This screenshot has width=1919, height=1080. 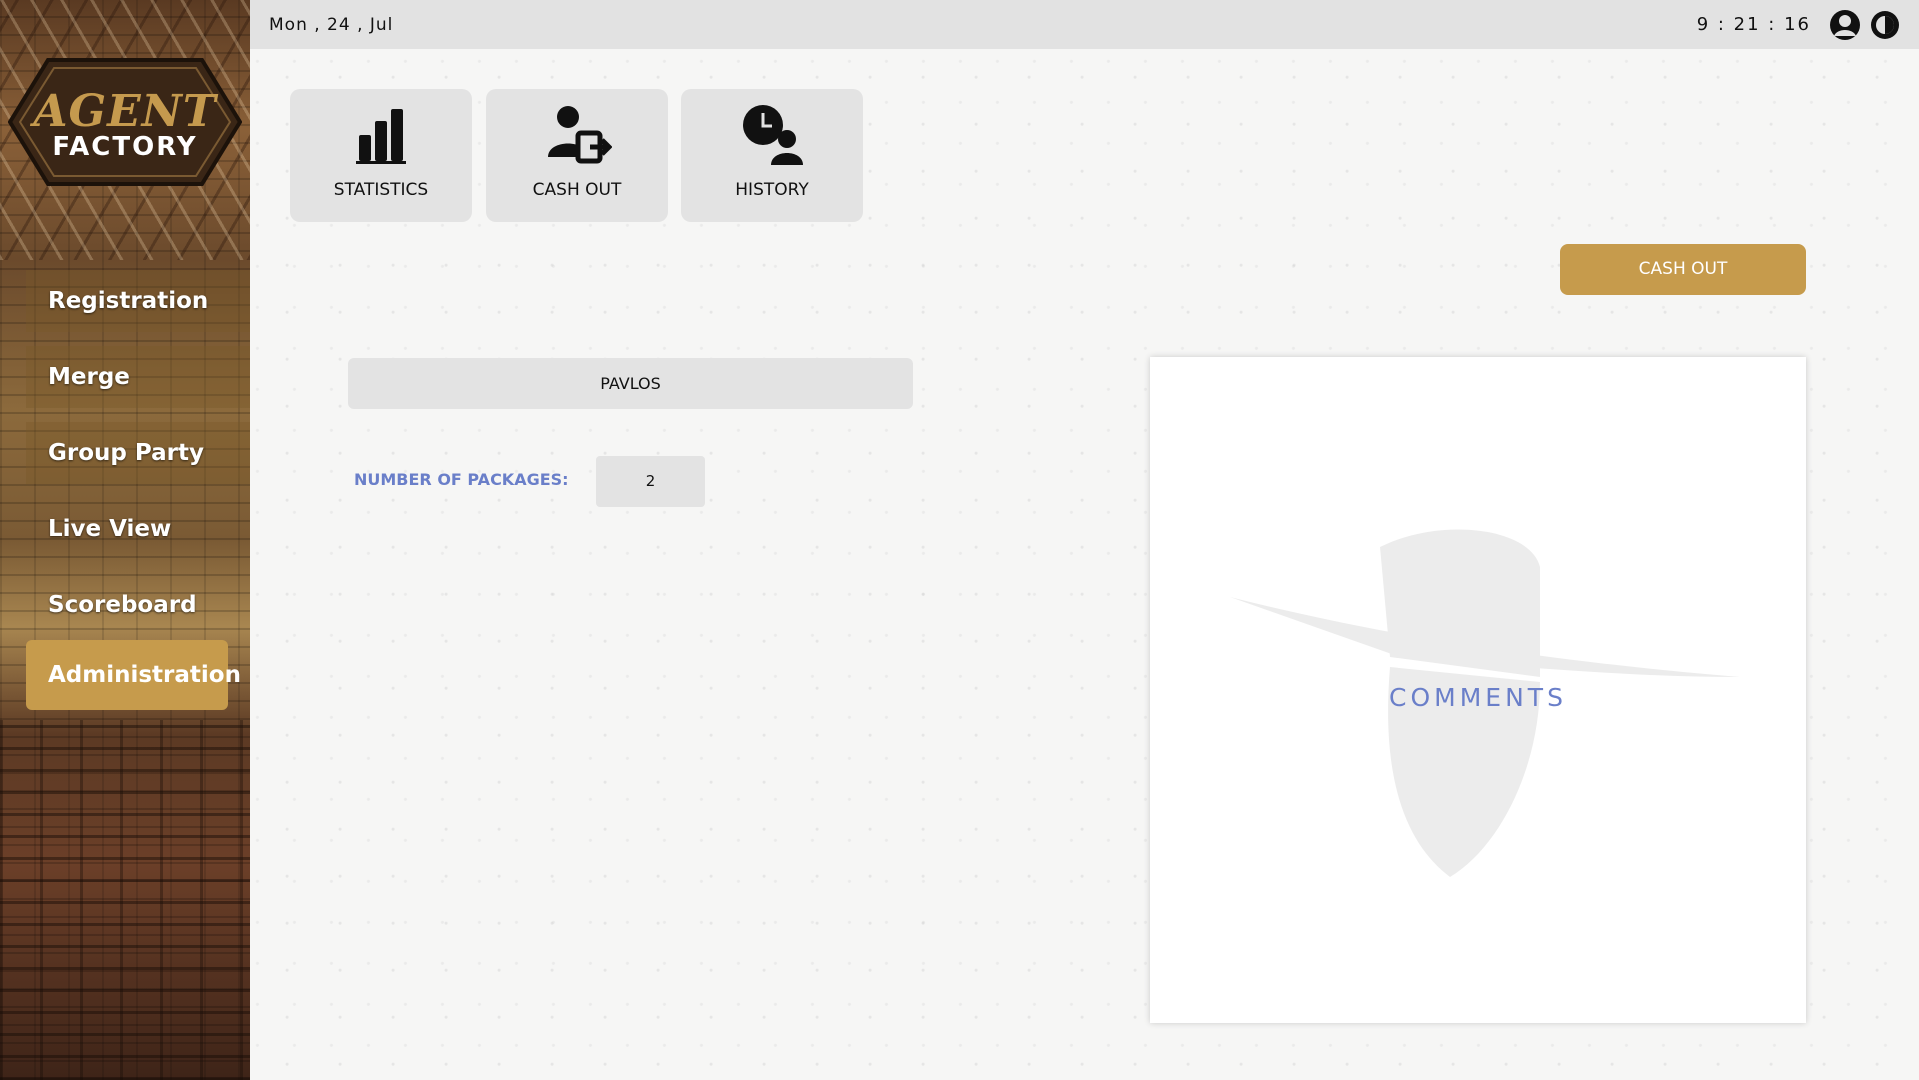 I want to click on packages-label: NUMBER OF PACKAGES:, so click(x=461, y=479).